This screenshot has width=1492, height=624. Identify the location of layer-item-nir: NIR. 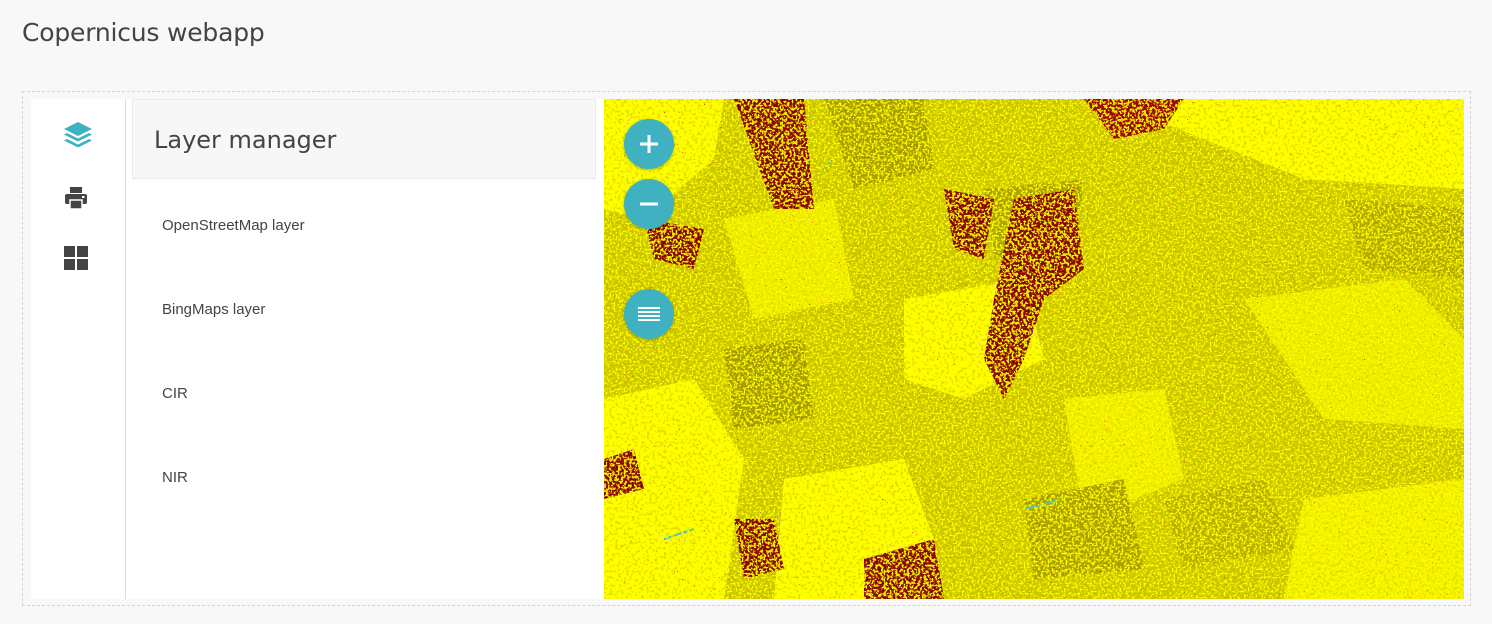
(364, 489).